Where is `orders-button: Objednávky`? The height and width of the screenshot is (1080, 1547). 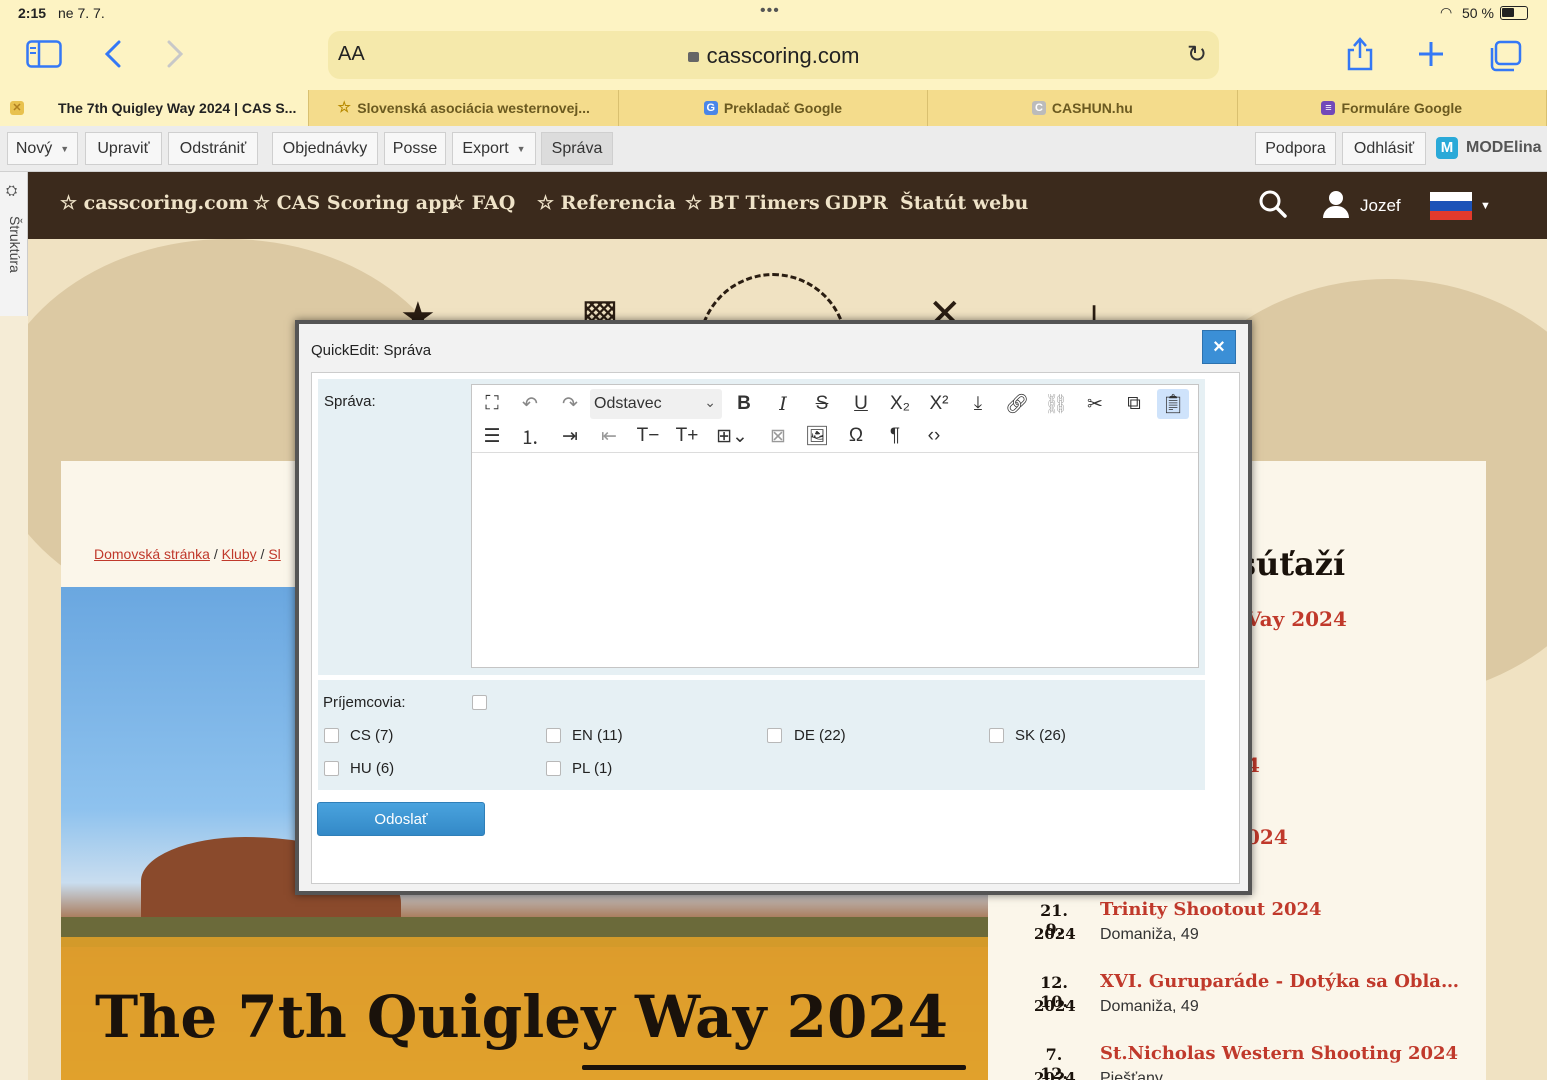
orders-button: Objednávky is located at coordinates (325, 148).